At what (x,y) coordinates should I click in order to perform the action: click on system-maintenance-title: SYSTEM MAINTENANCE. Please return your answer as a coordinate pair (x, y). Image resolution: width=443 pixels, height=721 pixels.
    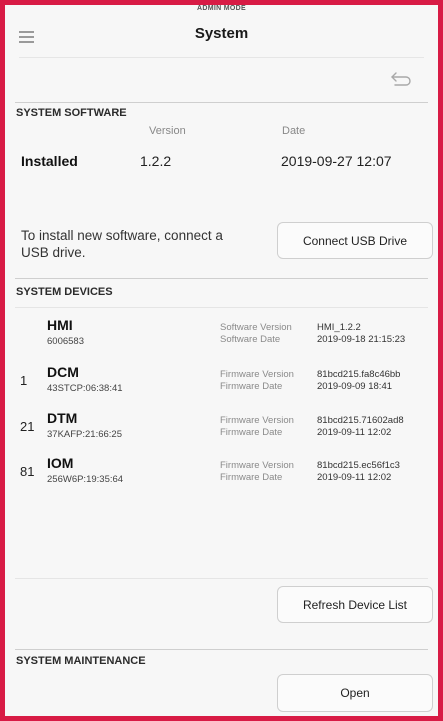
    Looking at the image, I should click on (81, 661).